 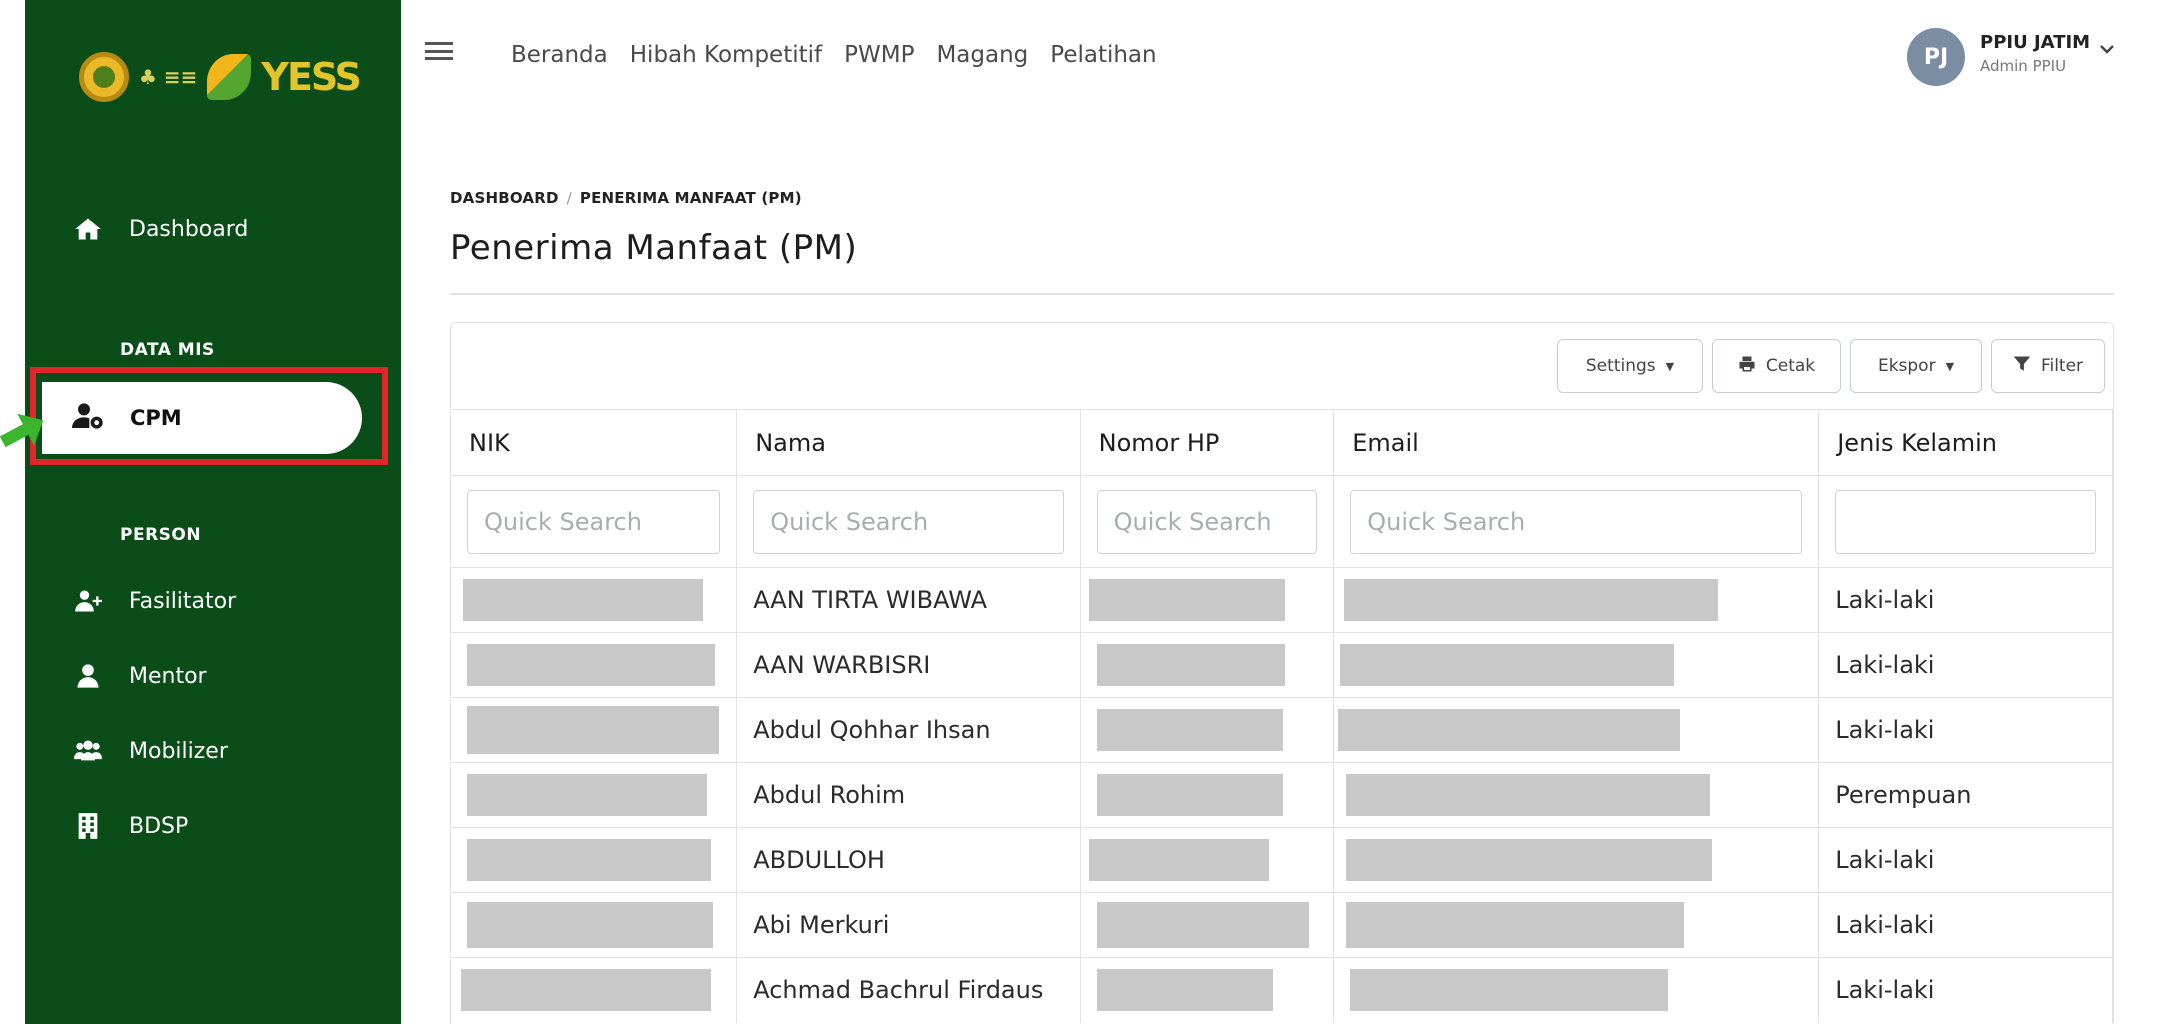 I want to click on yess-logo: YESS, so click(x=311, y=77).